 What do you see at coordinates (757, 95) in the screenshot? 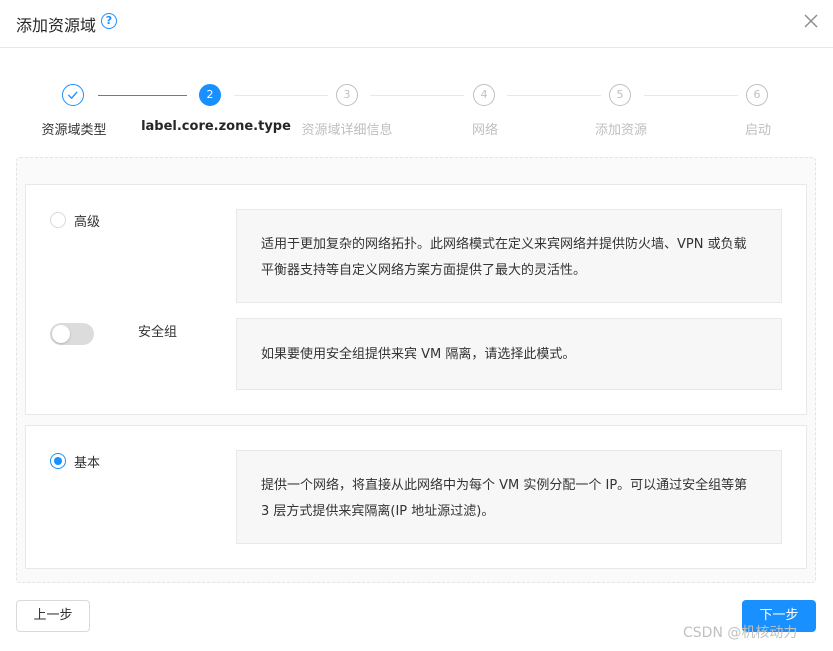
I see `step-6-circle: 6` at bounding box center [757, 95].